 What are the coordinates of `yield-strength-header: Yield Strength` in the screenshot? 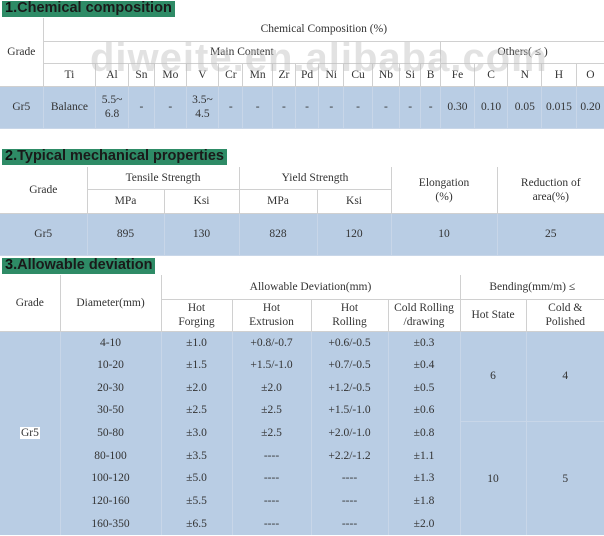 It's located at (315, 178).